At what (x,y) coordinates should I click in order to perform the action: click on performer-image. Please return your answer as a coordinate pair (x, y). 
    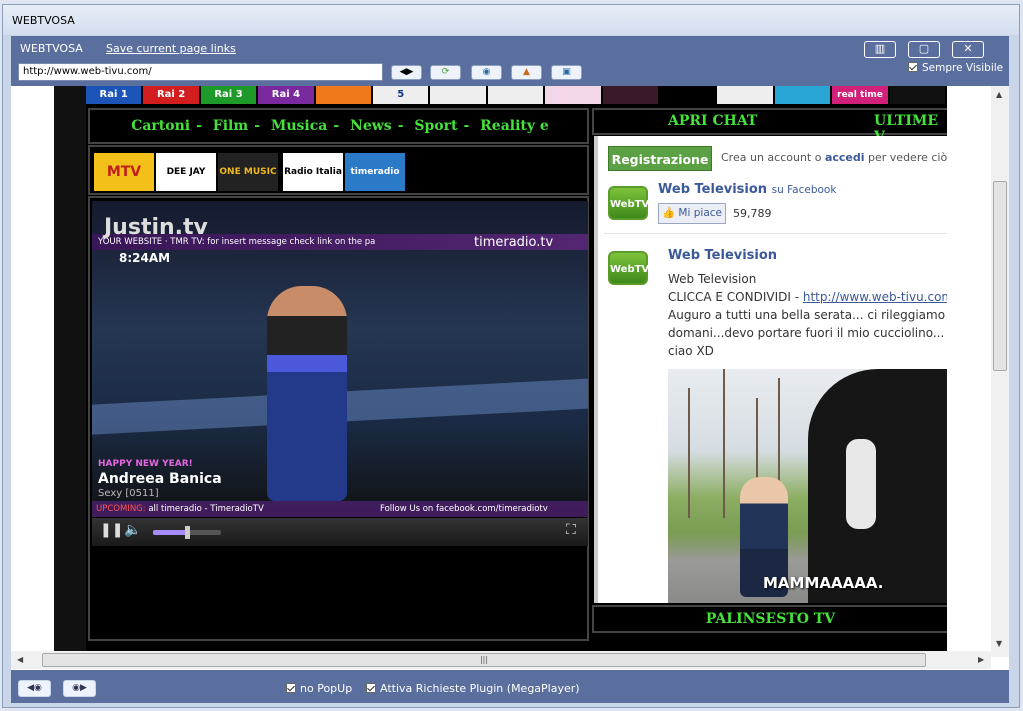
    Looking at the image, I should click on (307, 393).